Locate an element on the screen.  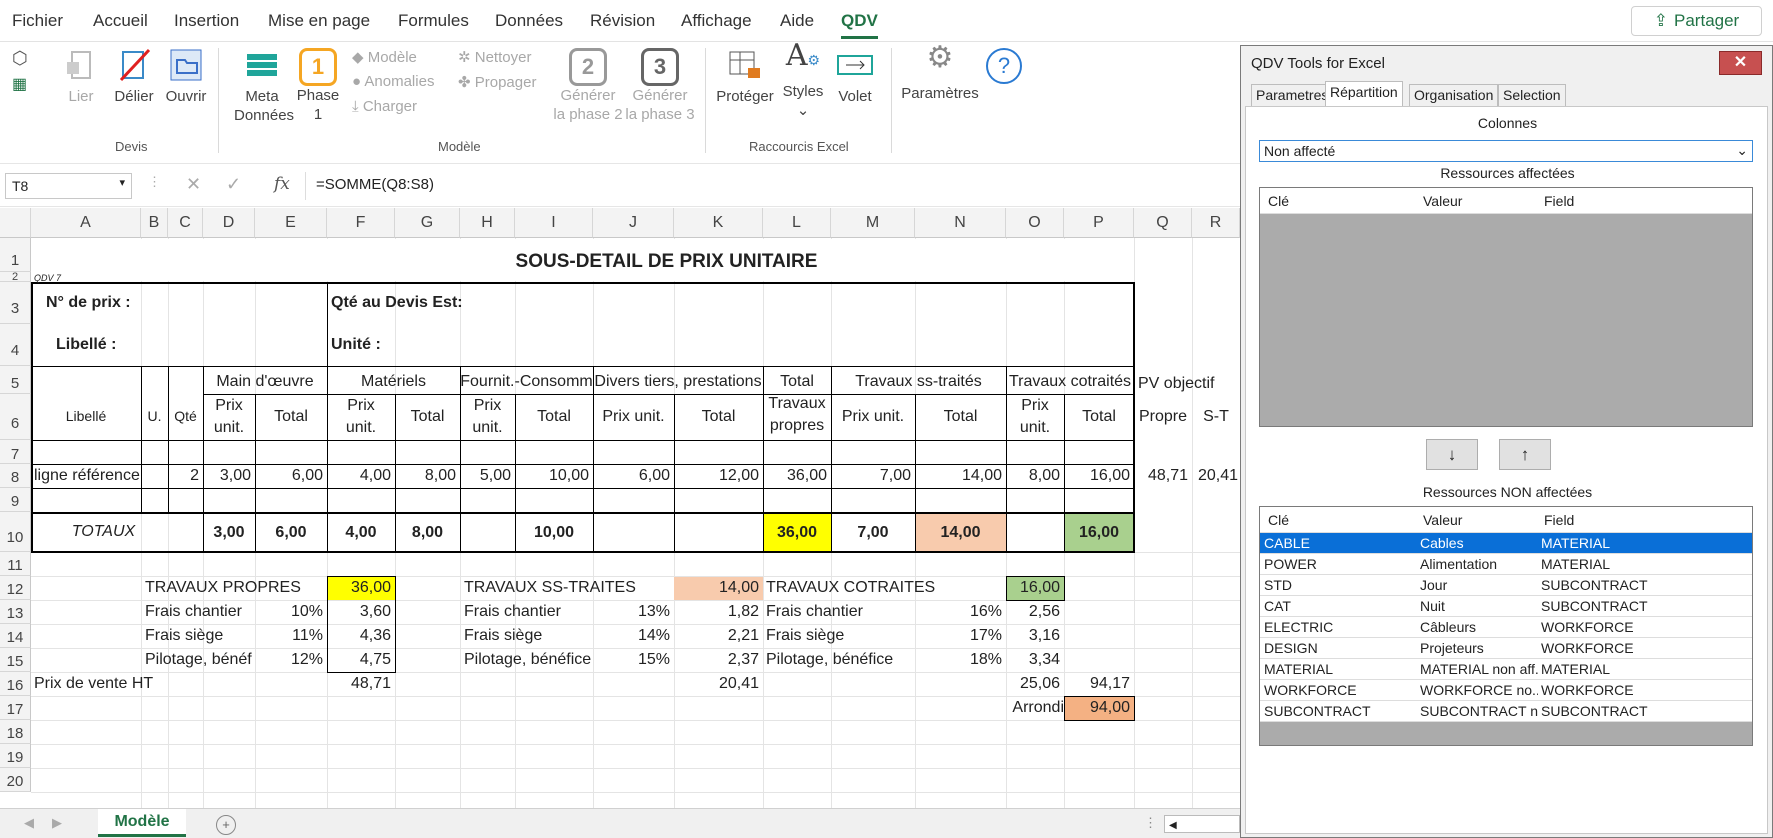
cell-value: 4,00 is located at coordinates (359, 476).